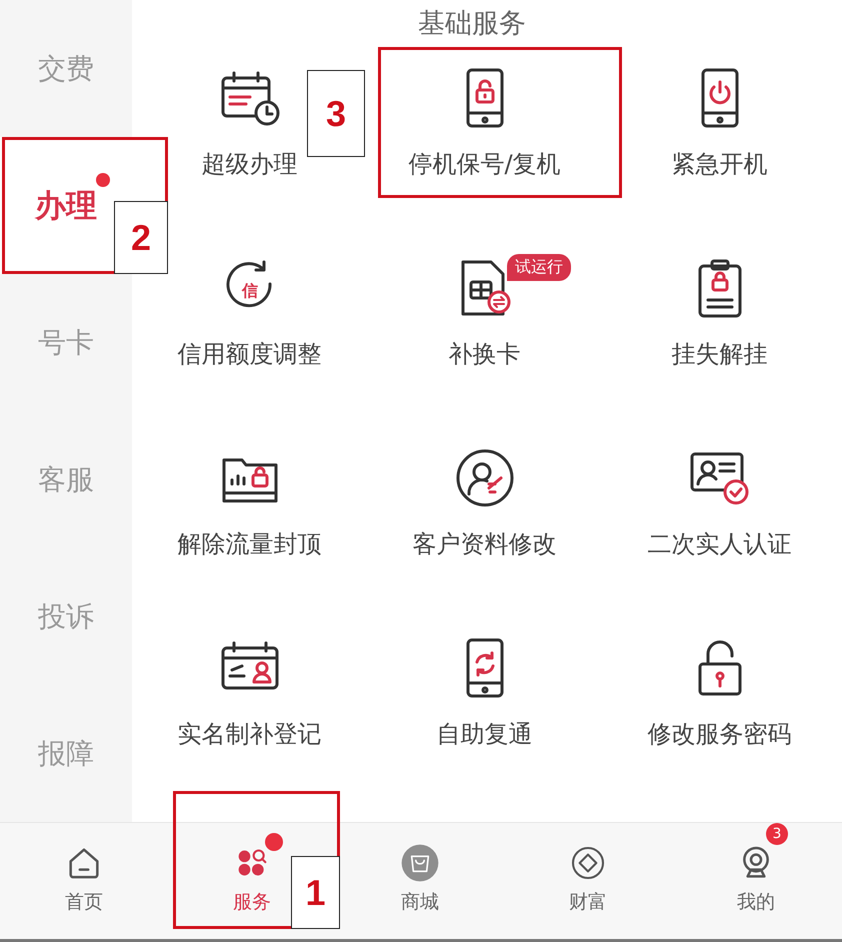  What do you see at coordinates (484, 120) in the screenshot?
I see `service-item: 停机保号/复机` at bounding box center [484, 120].